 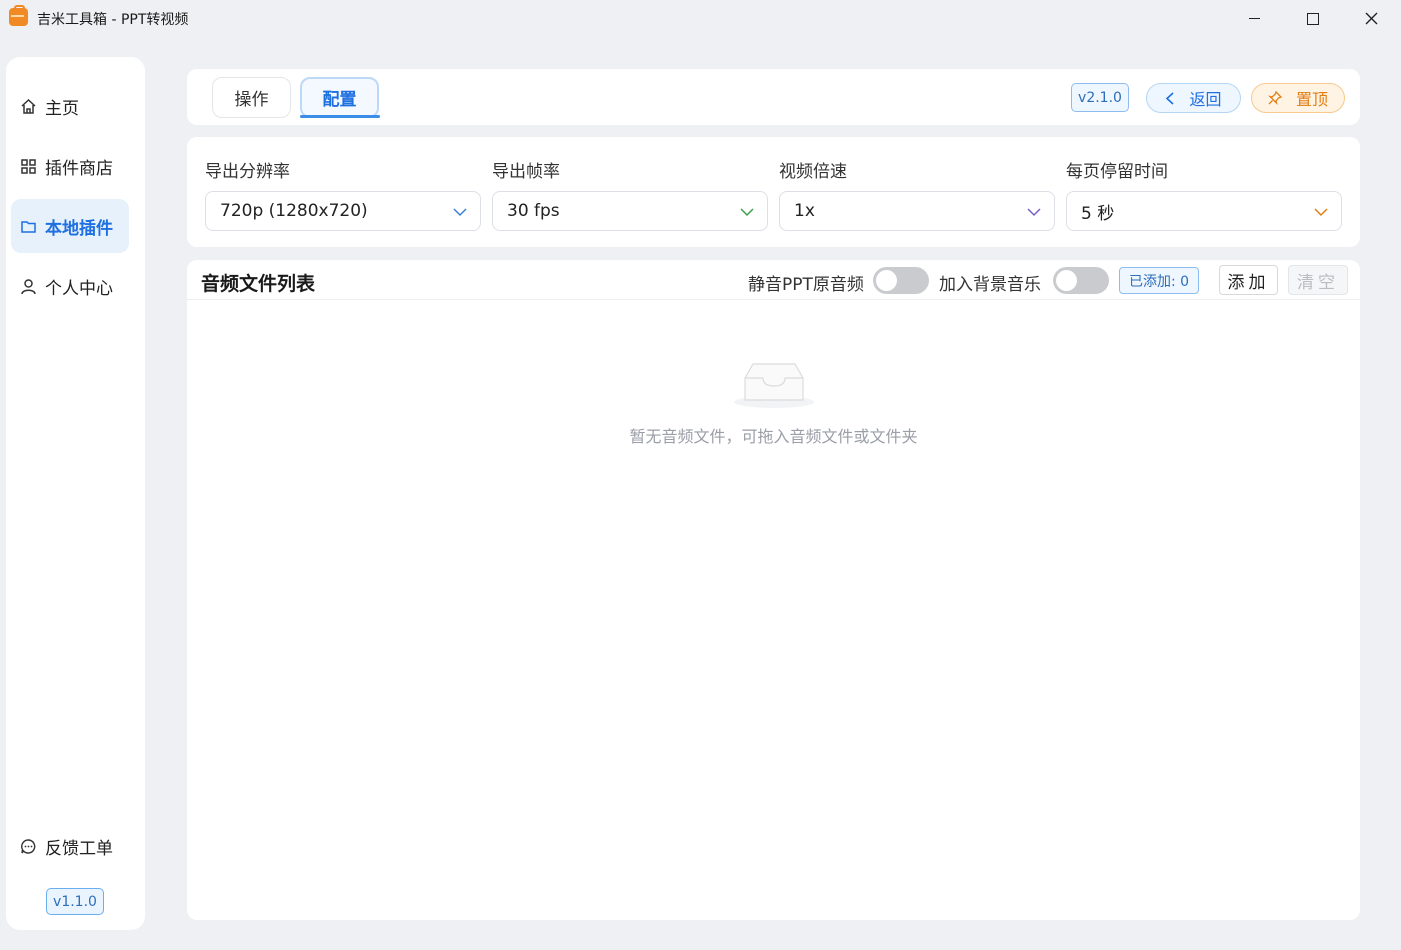 What do you see at coordinates (79, 288) in the screenshot?
I see `sidebar-item-label: 个人中心` at bounding box center [79, 288].